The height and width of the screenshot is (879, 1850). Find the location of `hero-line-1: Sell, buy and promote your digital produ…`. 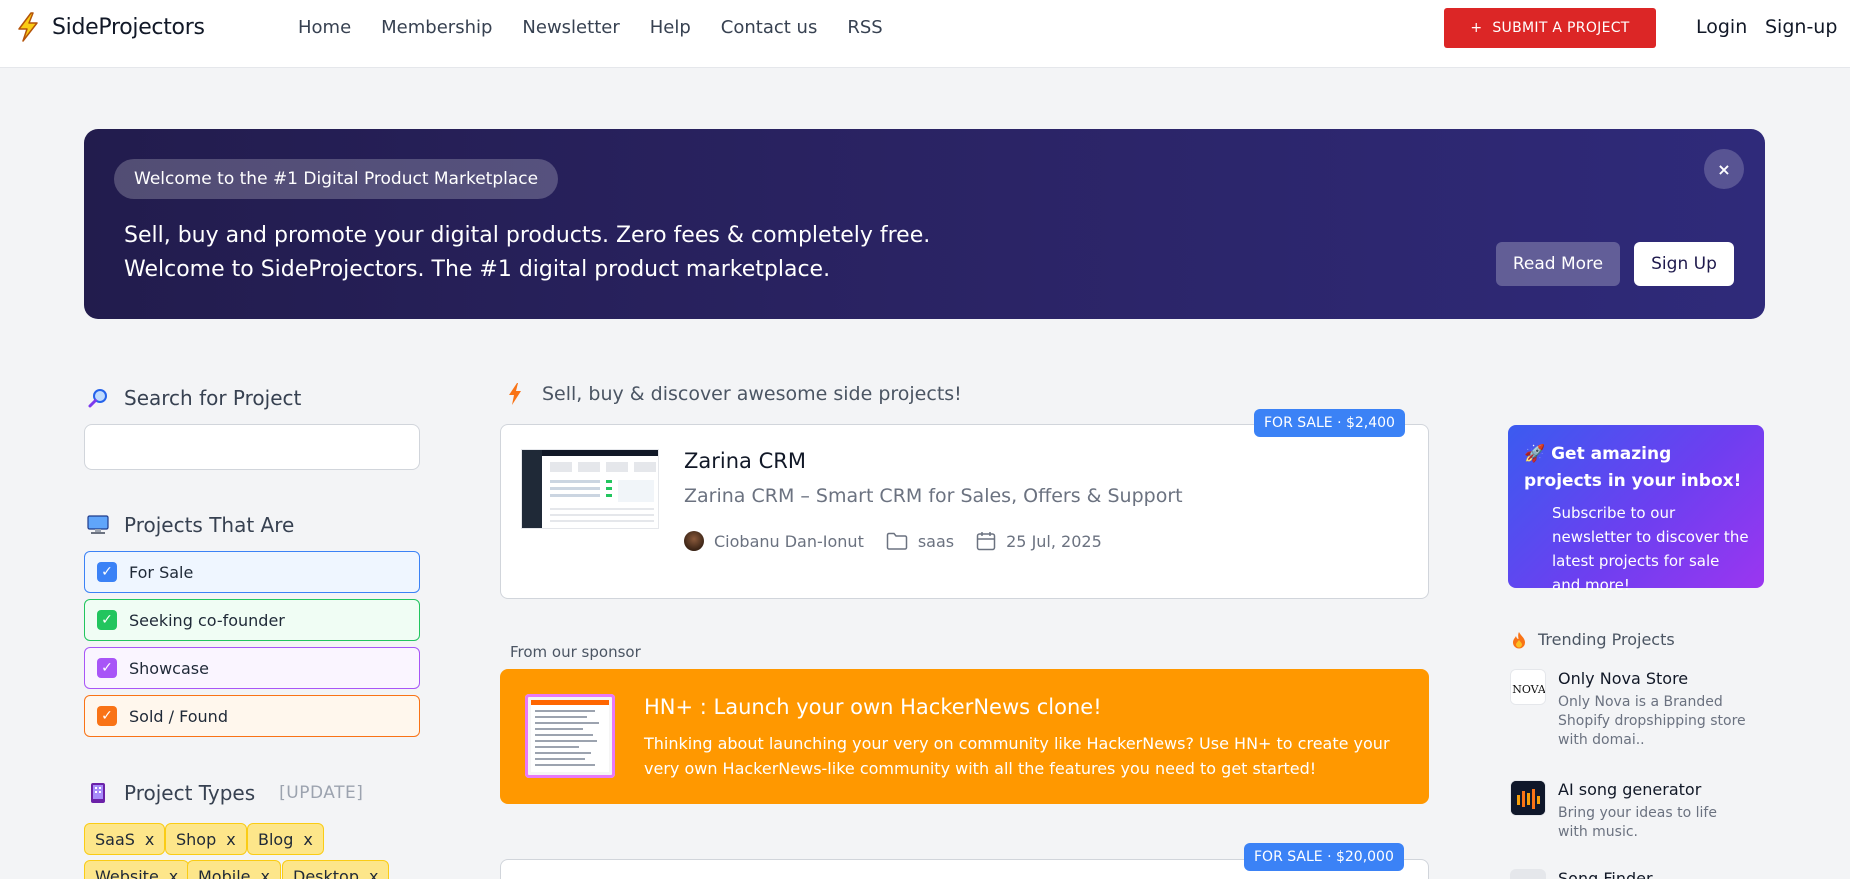

hero-line-1: Sell, buy and promote your digital produ… is located at coordinates (527, 235).